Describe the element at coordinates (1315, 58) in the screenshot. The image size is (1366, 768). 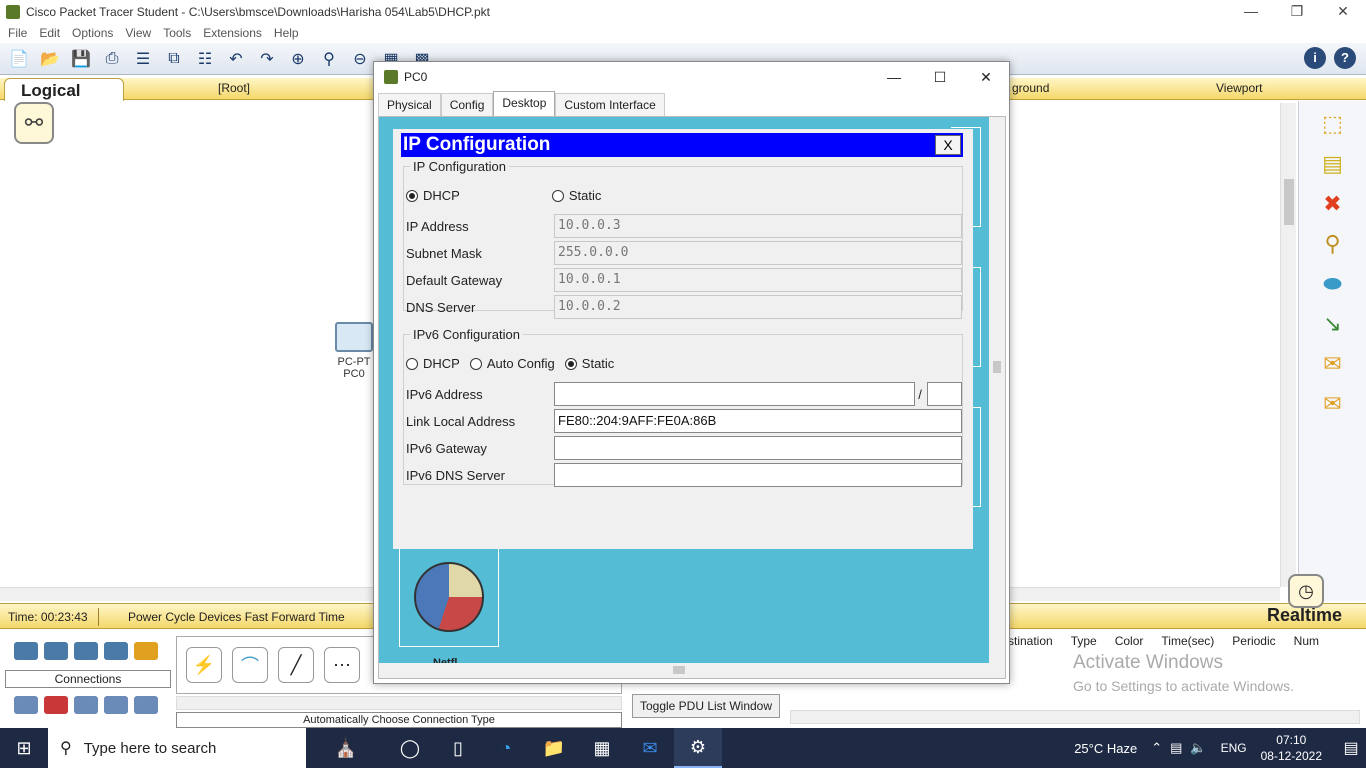
I see `info-icon: i` at that location.